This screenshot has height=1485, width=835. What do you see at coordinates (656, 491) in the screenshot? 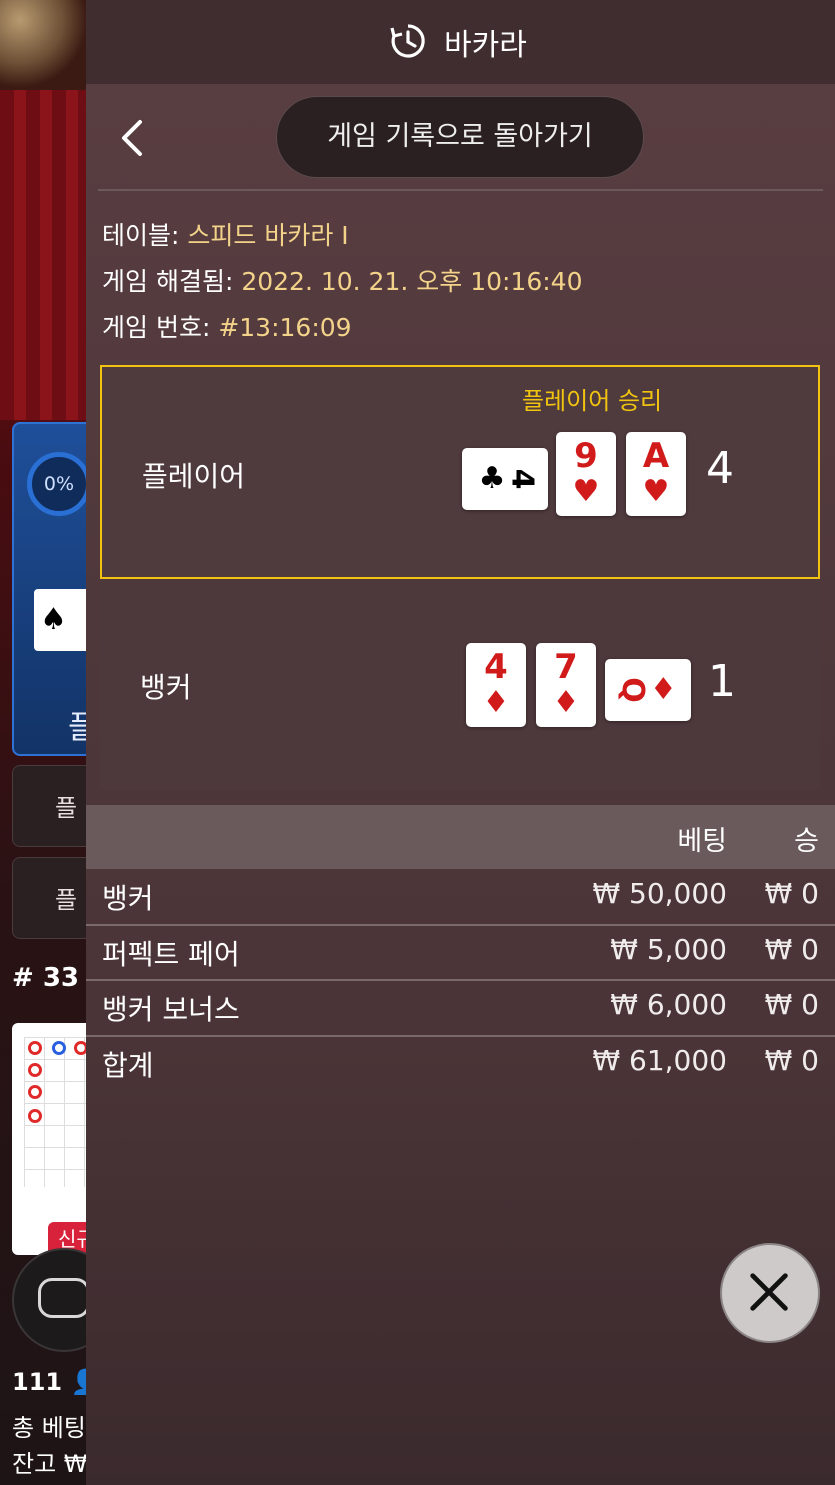
I see `player-card-3-suit: ♥` at bounding box center [656, 491].